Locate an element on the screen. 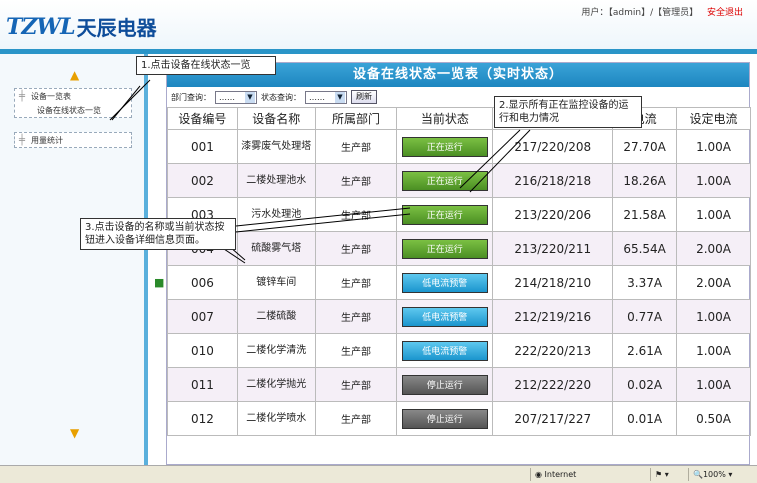 Image resolution: width=757 pixels, height=483 pixels. zone-label: Internet is located at coordinates (560, 474).